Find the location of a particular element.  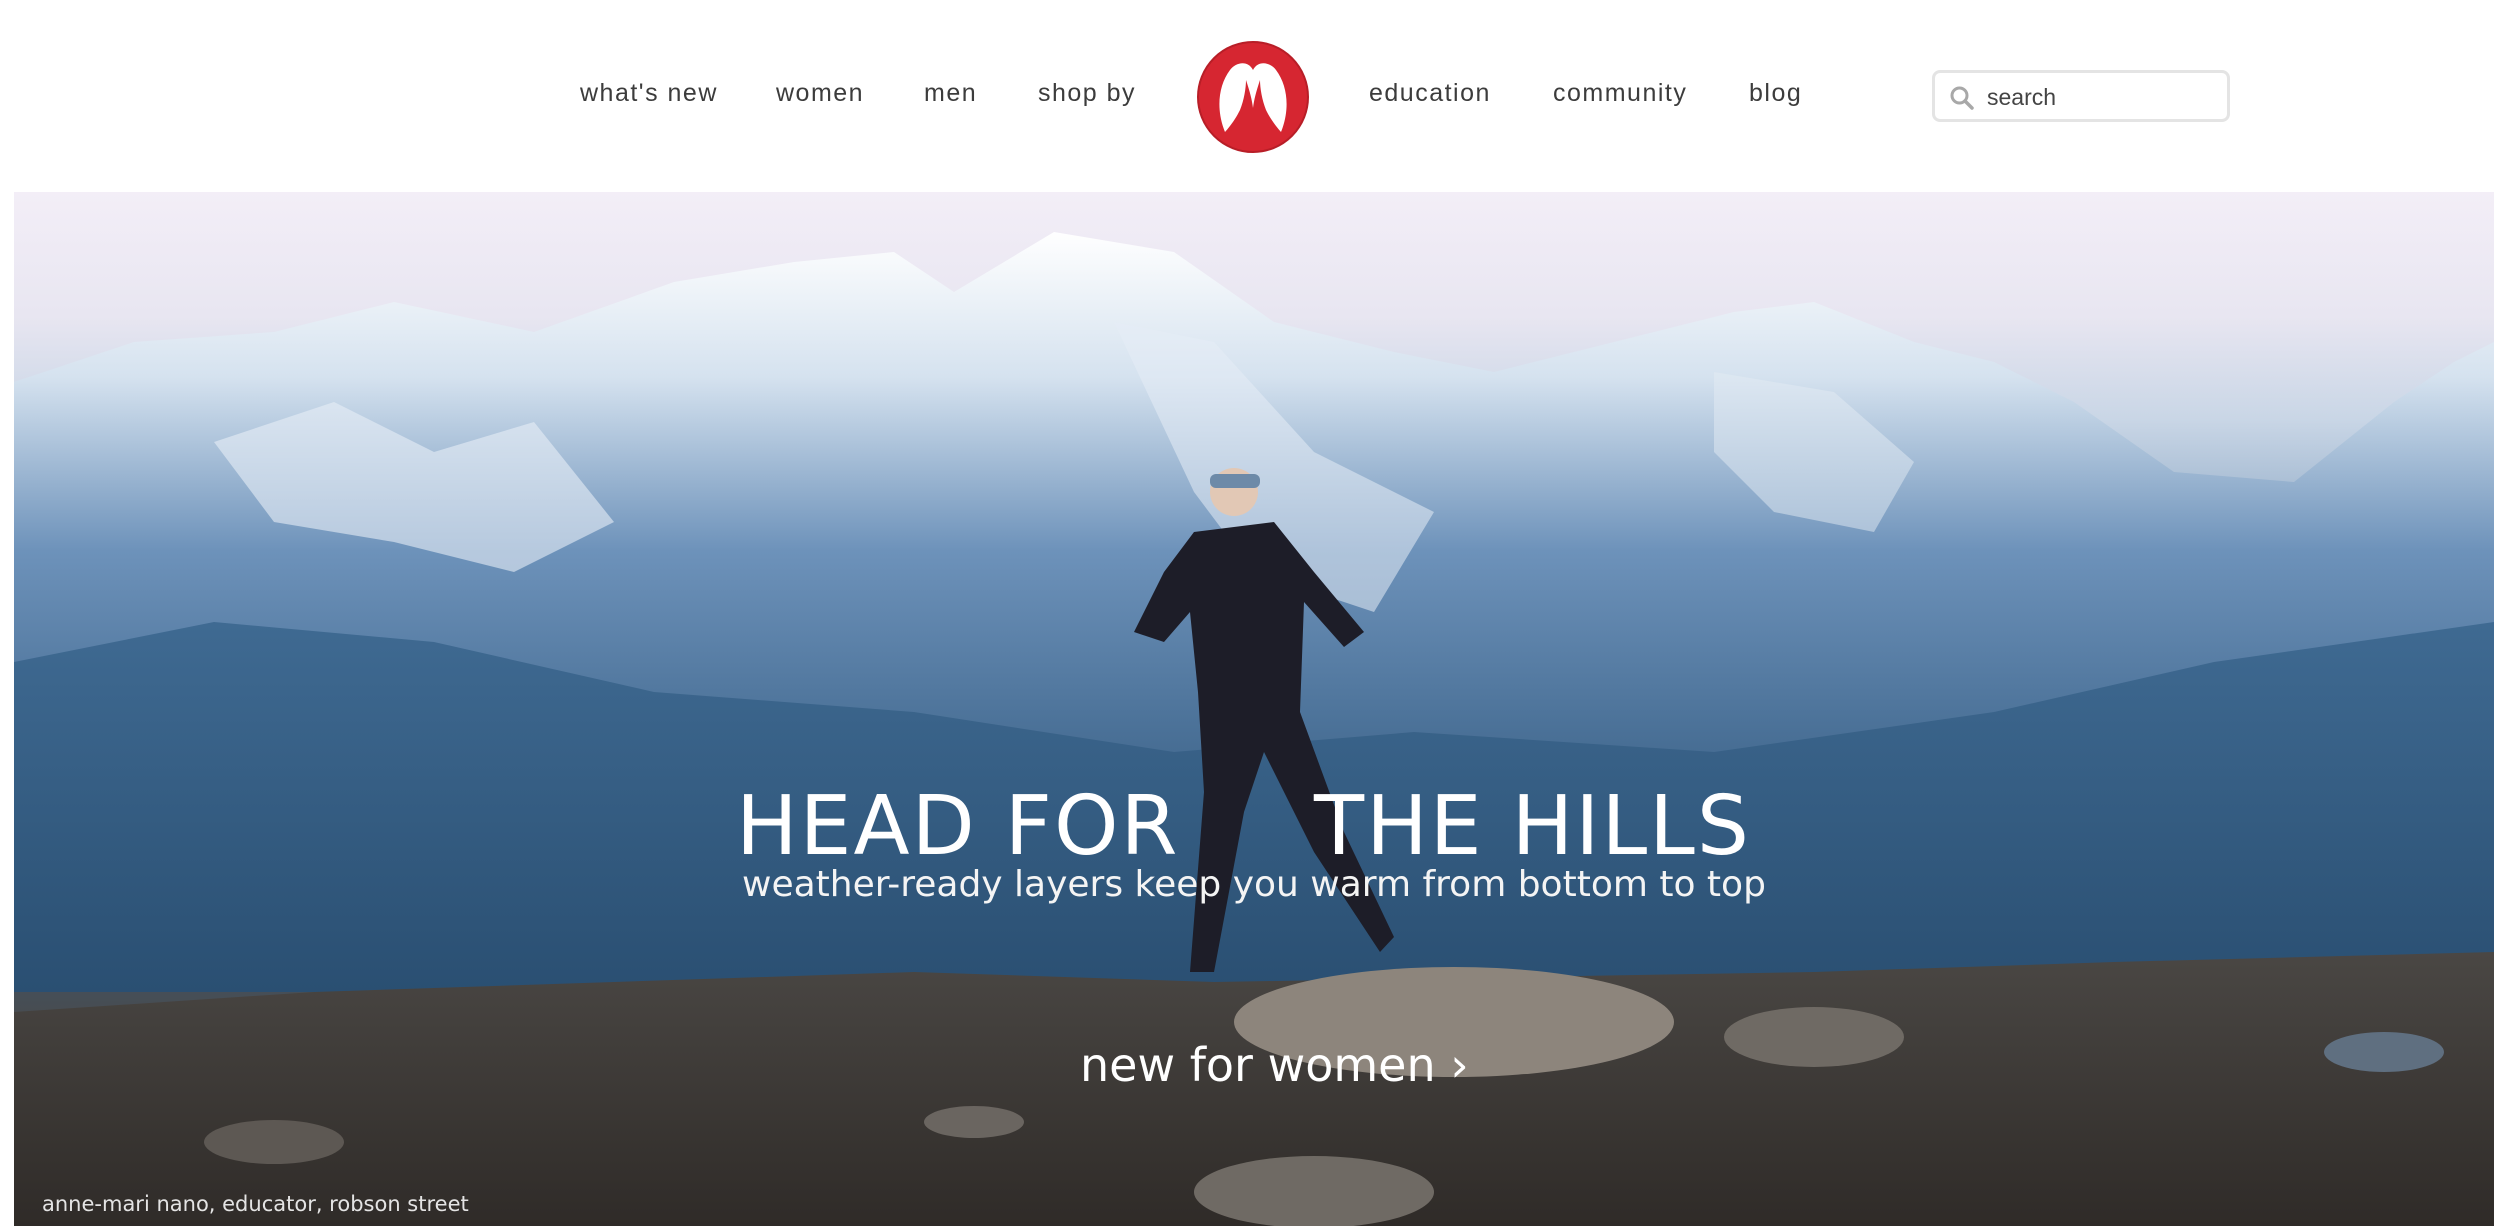

hero-headline-left: HEAD FOR is located at coordinates (958, 826).